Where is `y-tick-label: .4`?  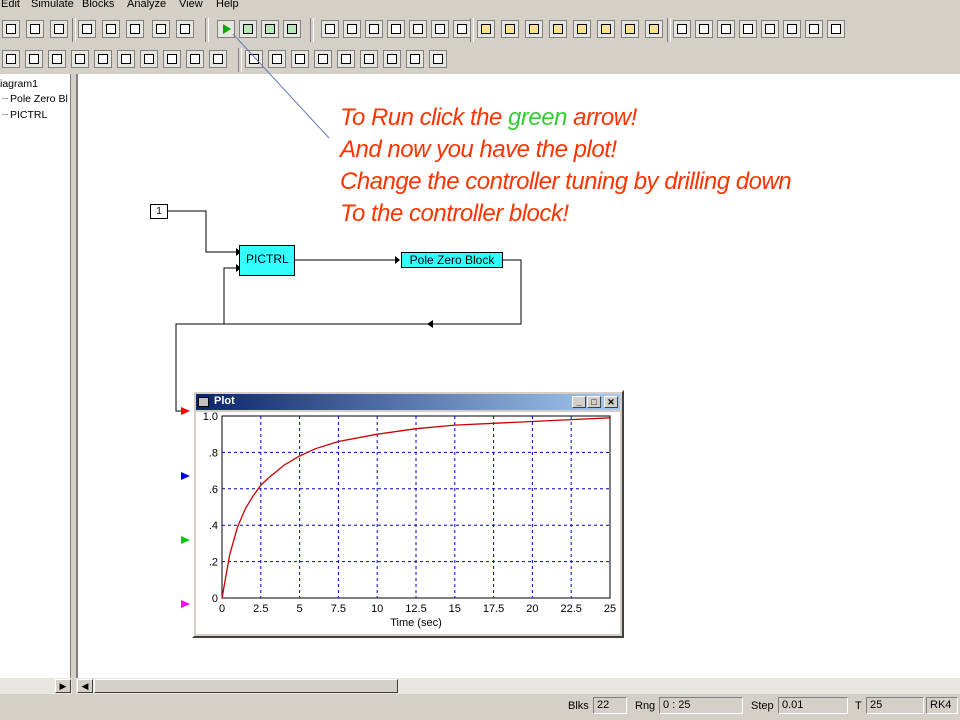
y-tick-label: .4 is located at coordinates (213, 526).